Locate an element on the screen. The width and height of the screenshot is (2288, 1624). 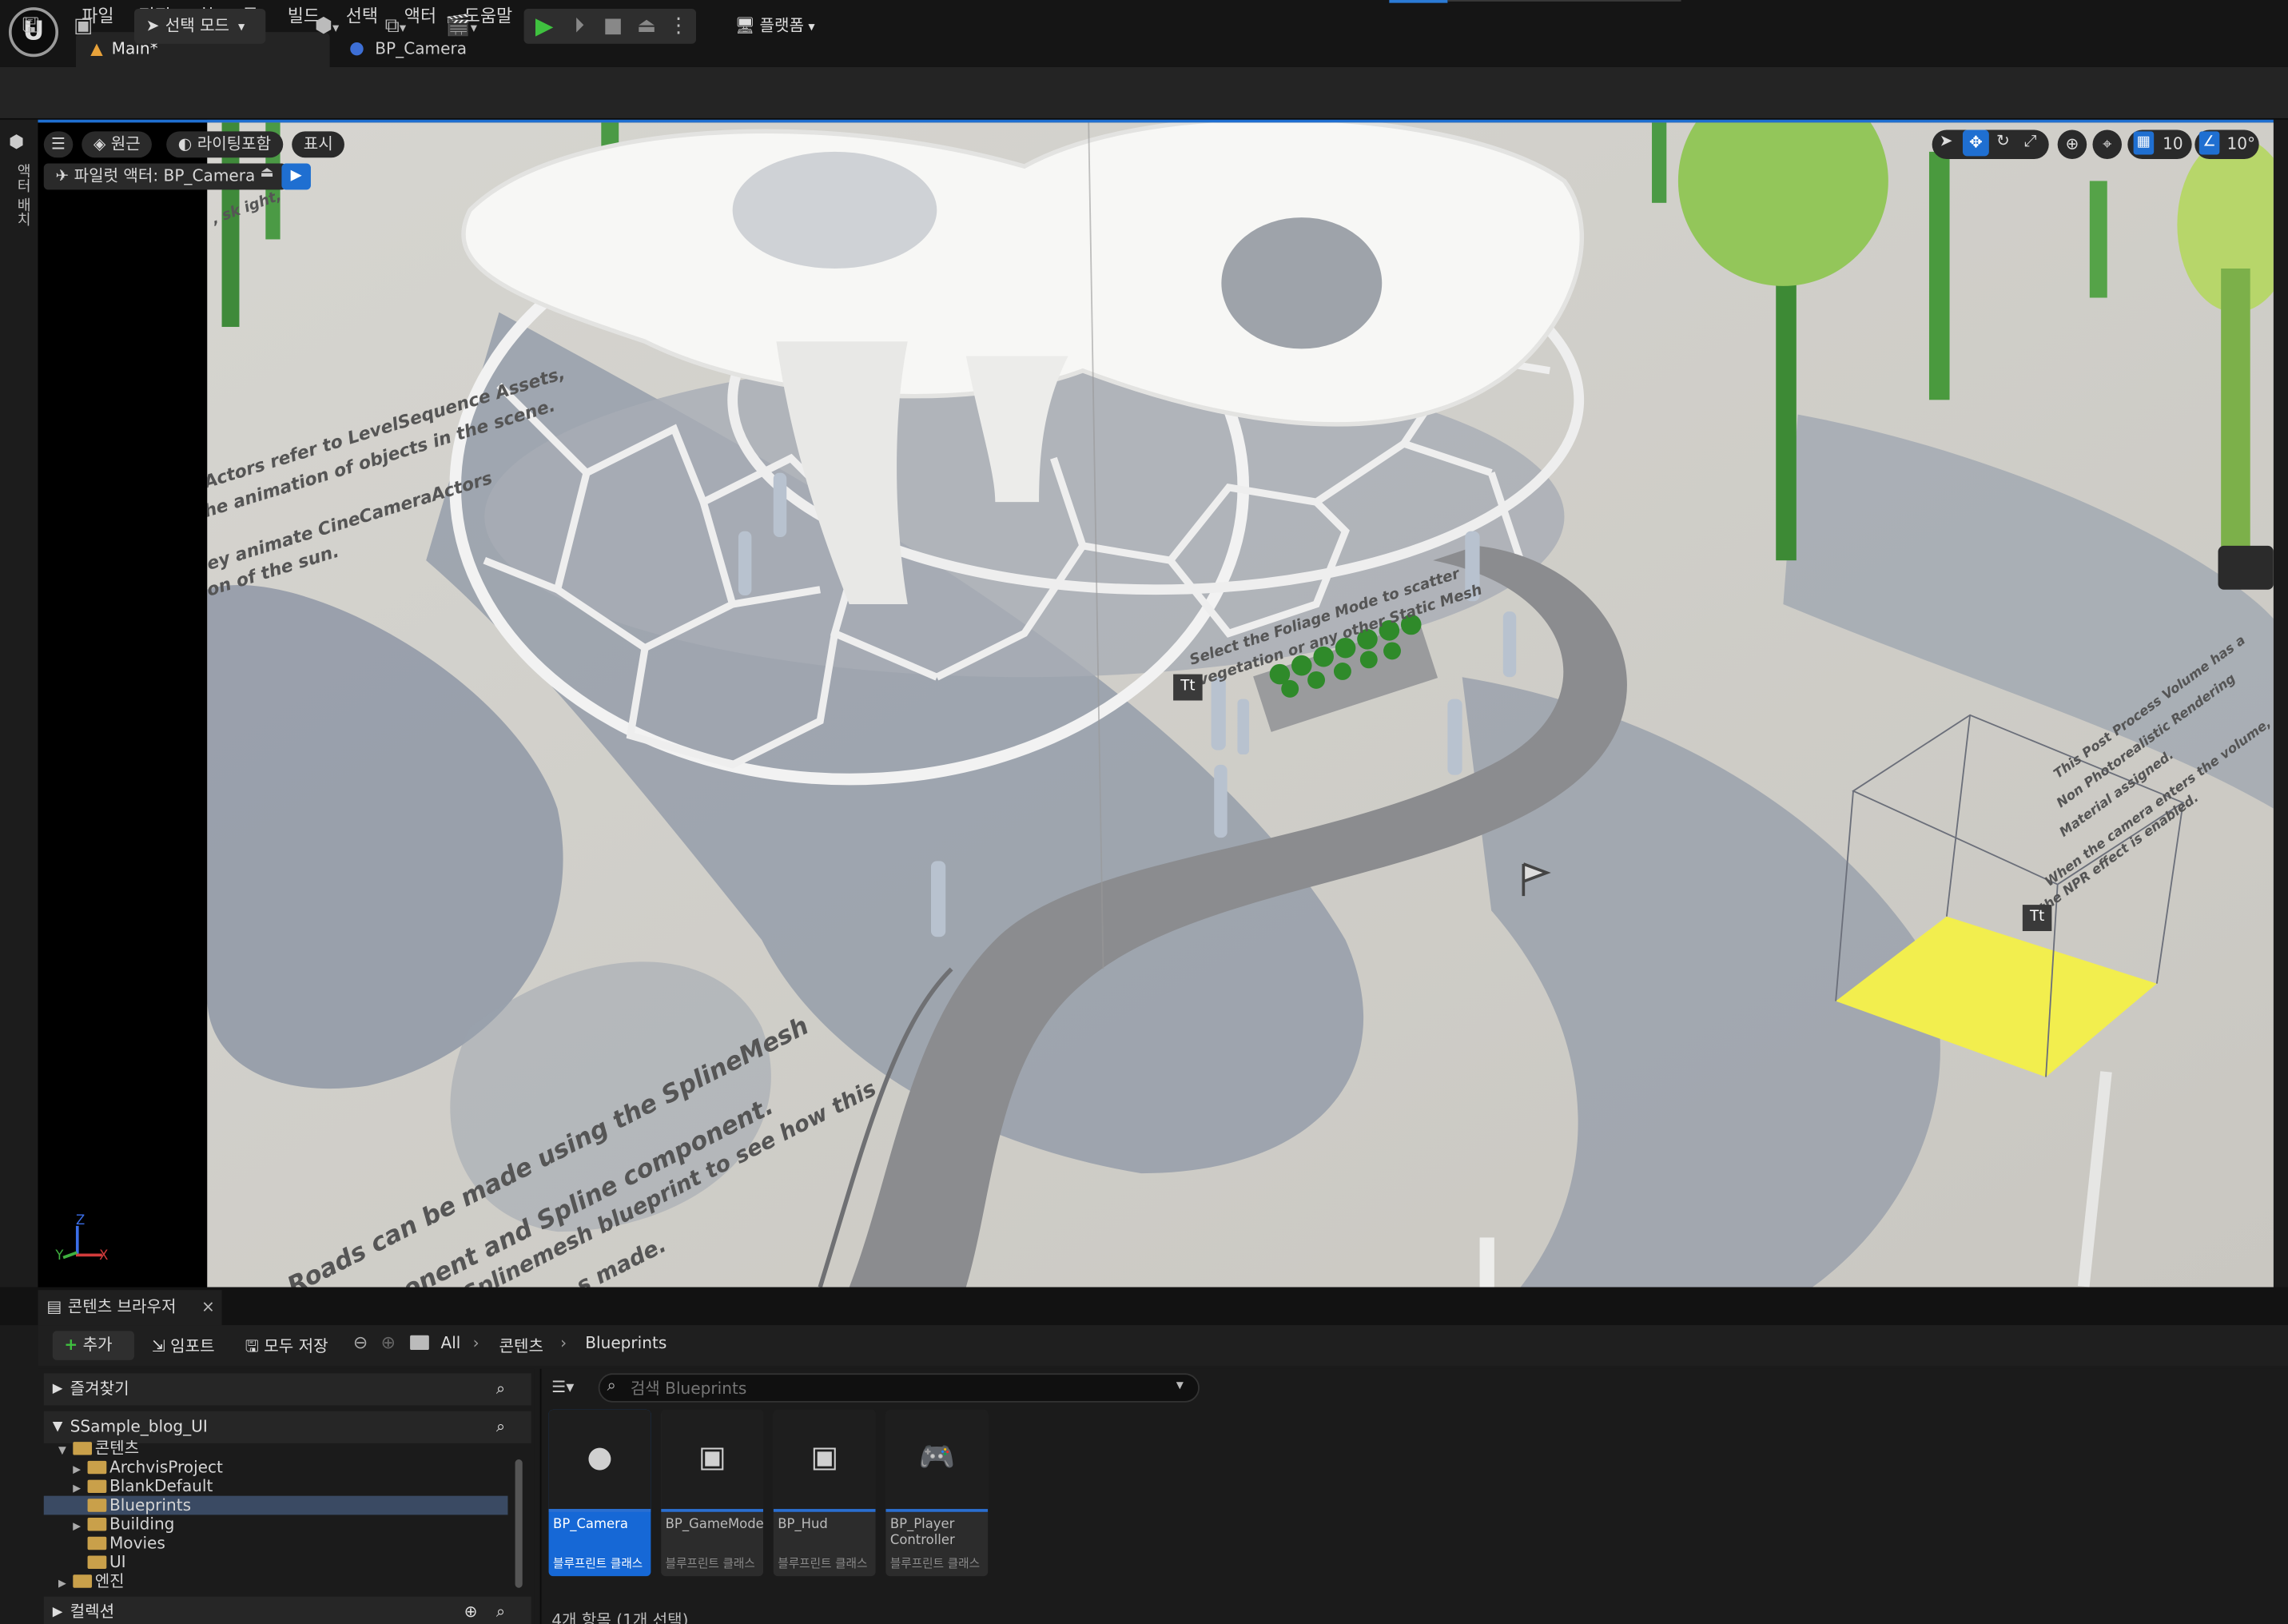
platform-dropdown: 🖥 플랫폼 ▾ is located at coordinates (775, 27).